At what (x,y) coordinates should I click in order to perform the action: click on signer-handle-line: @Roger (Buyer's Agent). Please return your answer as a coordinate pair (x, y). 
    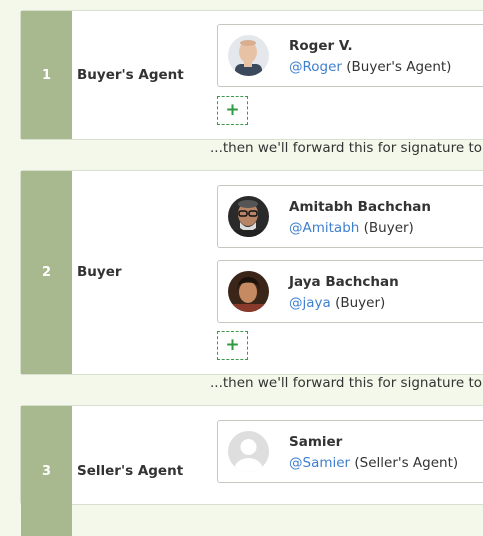
    Looking at the image, I should click on (370, 67).